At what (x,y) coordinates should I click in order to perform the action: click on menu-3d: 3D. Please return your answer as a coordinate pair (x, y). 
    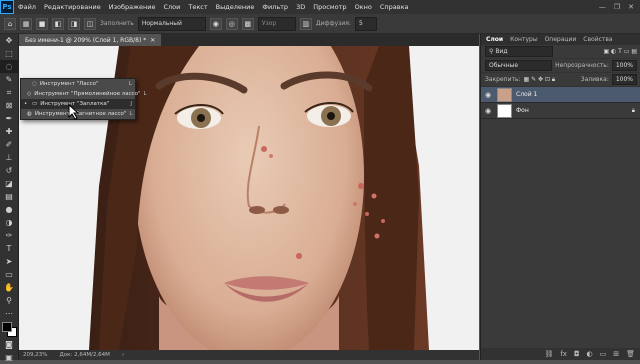
    Looking at the image, I should click on (300, 7).